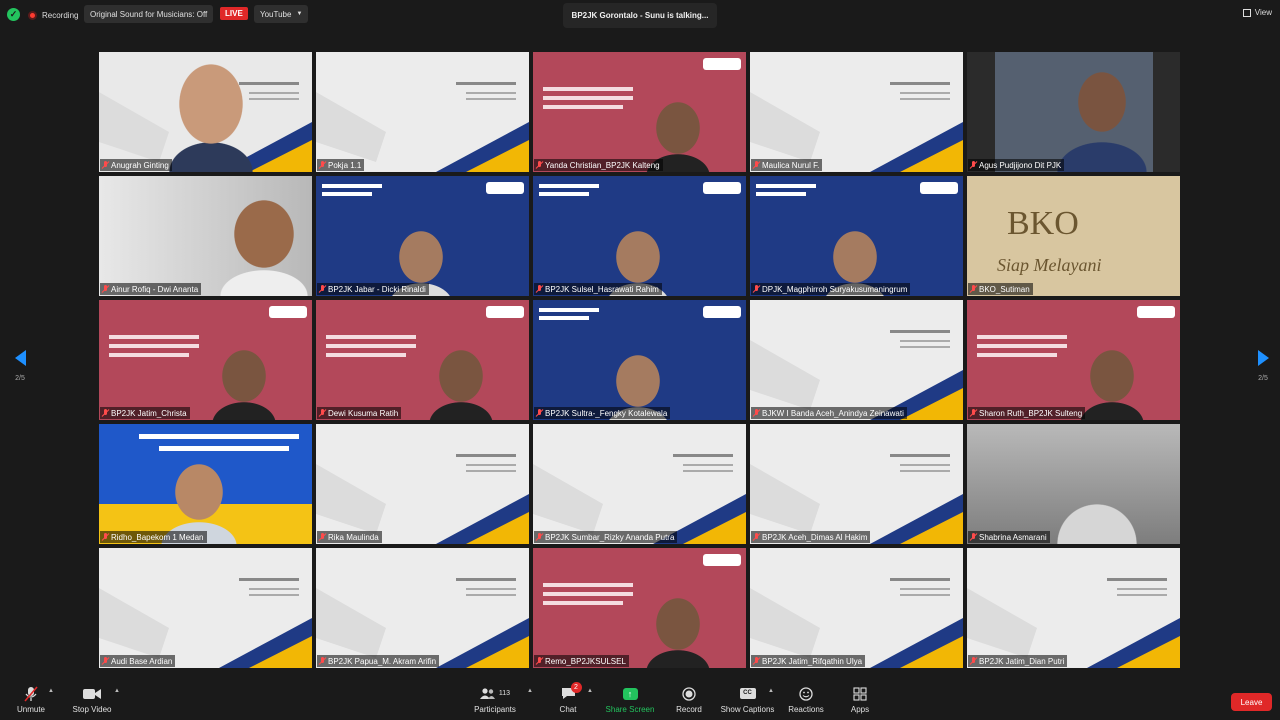  Describe the element at coordinates (1263, 12) in the screenshot. I see `view-label: View` at that location.